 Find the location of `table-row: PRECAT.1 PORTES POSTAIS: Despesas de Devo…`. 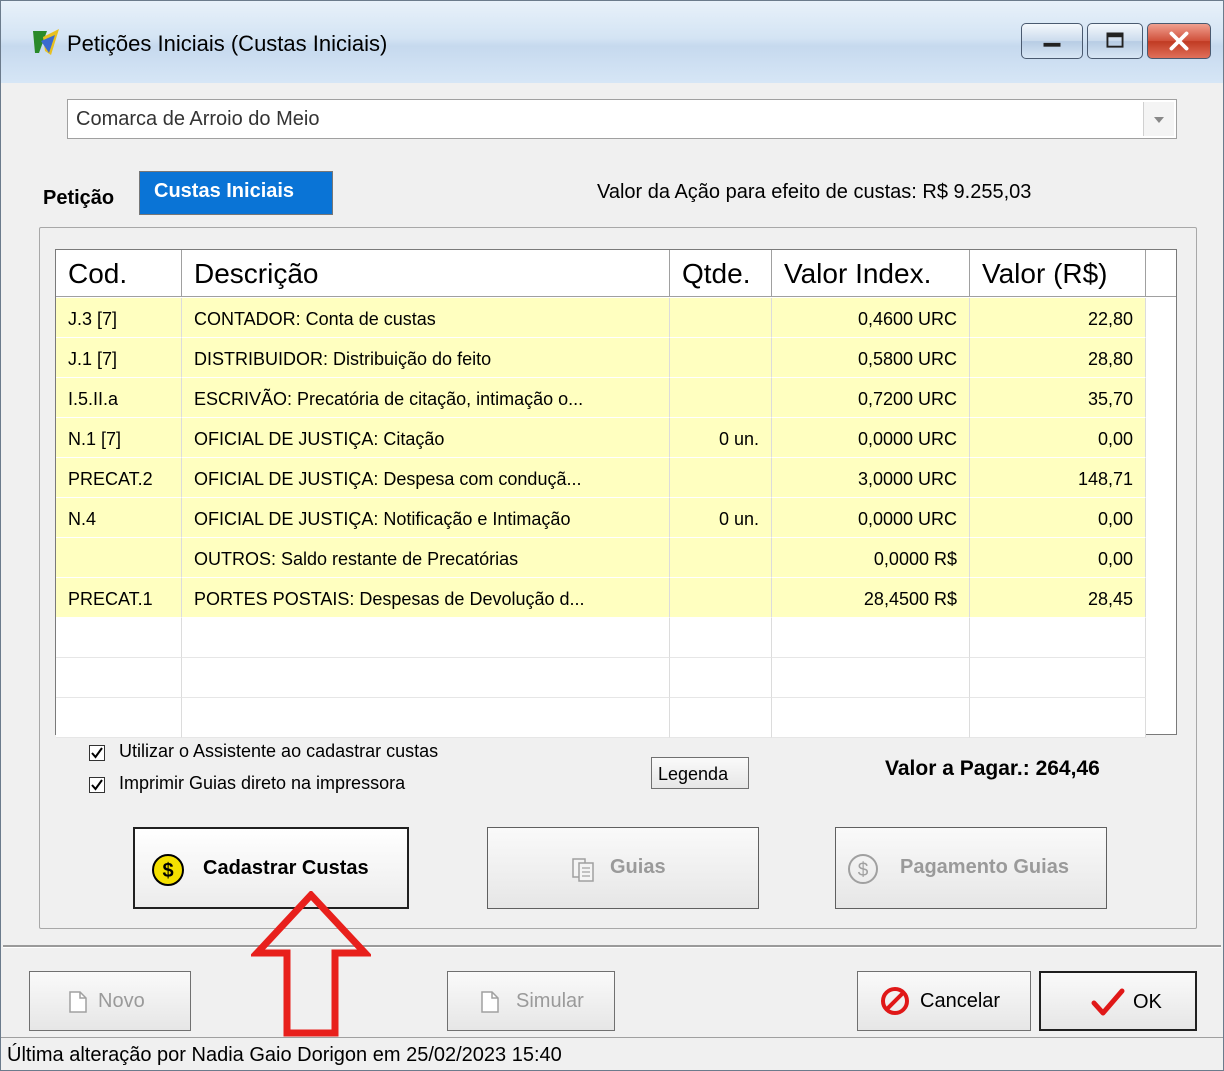

table-row: PRECAT.1 PORTES POSTAIS: Despesas de Devo… is located at coordinates (601, 598).